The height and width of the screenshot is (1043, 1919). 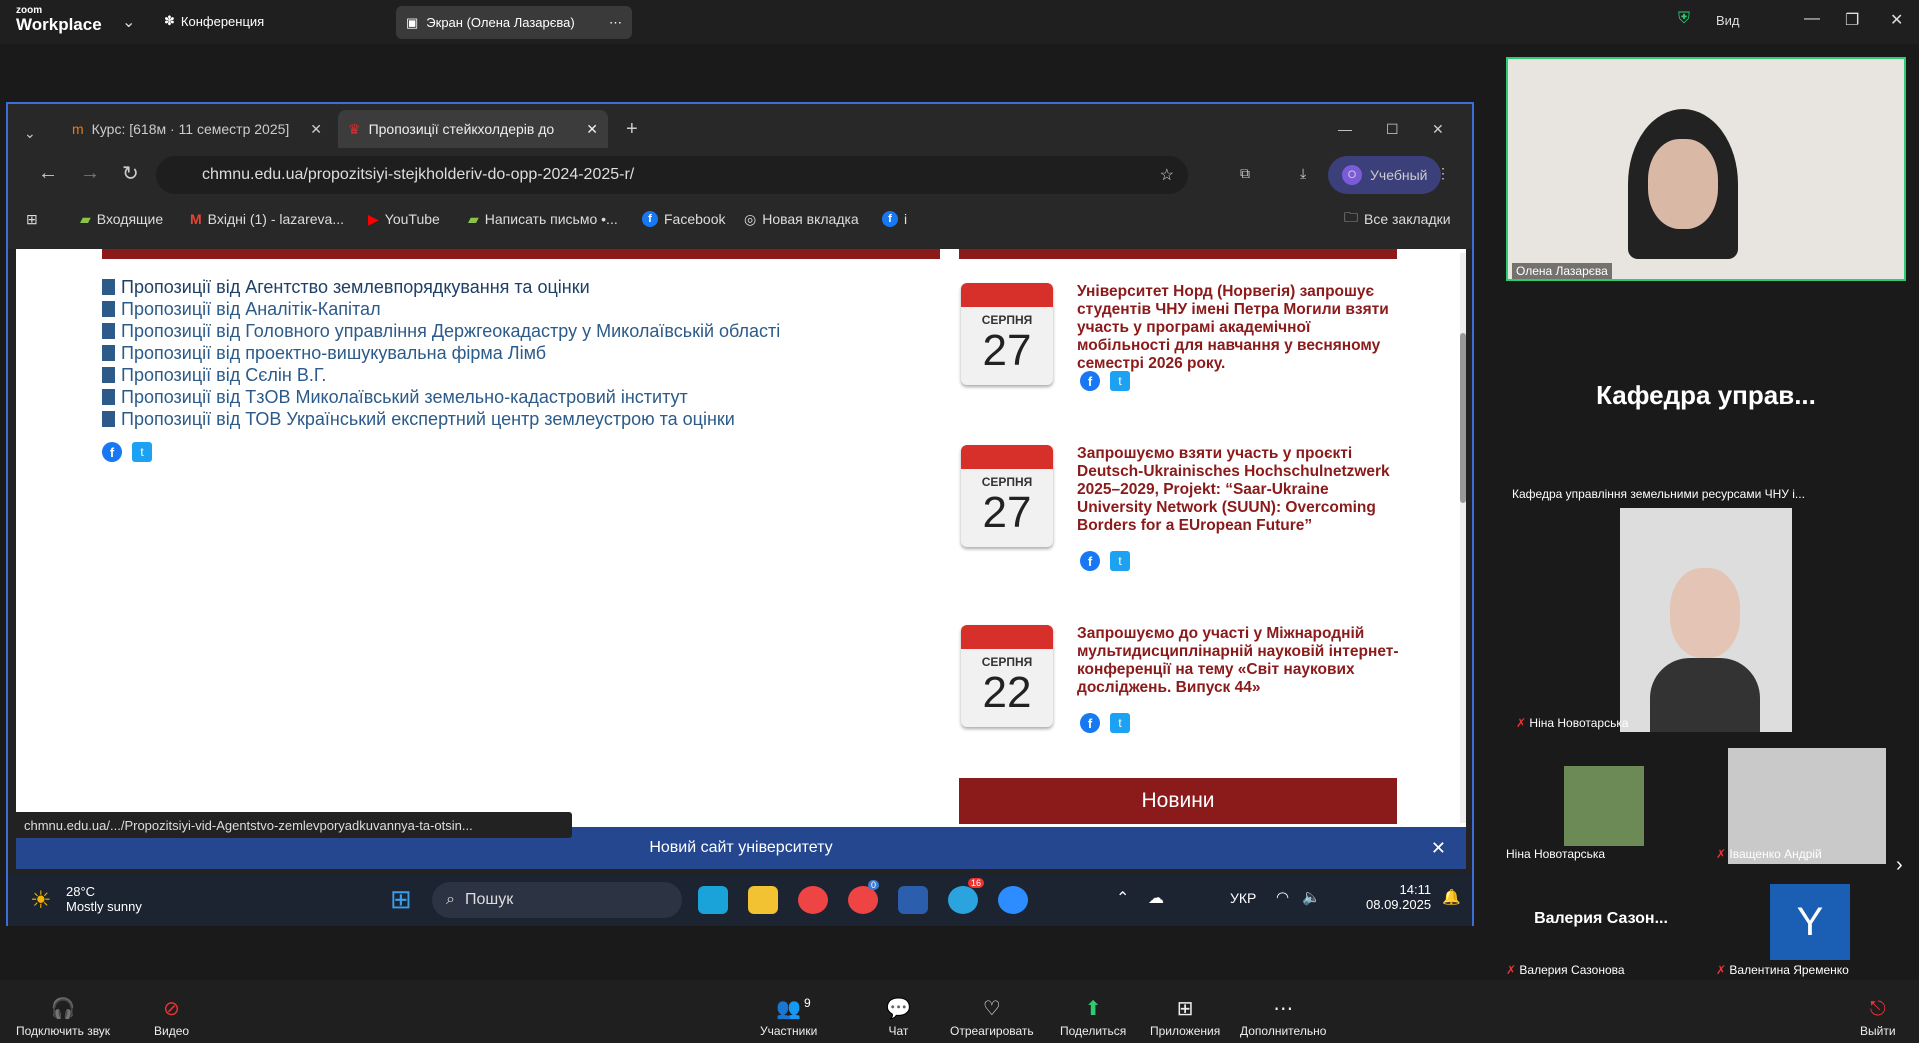 I want to click on folder-icon, so click(x=763, y=900).